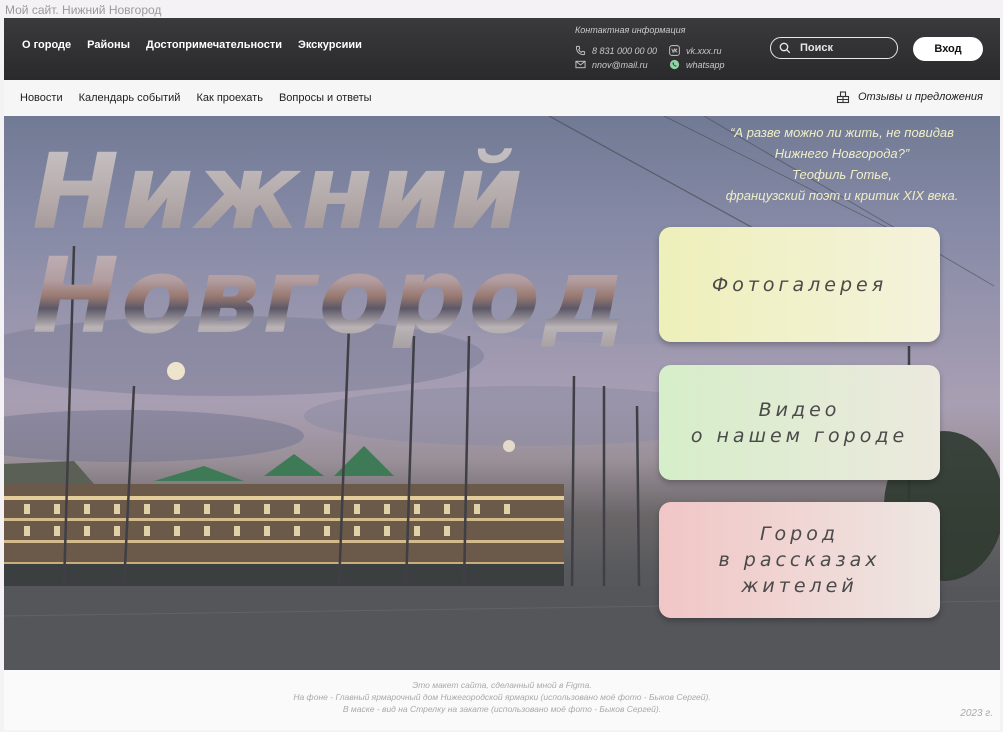  I want to click on photo-gallery-card: Фотогалерея, so click(799, 284).